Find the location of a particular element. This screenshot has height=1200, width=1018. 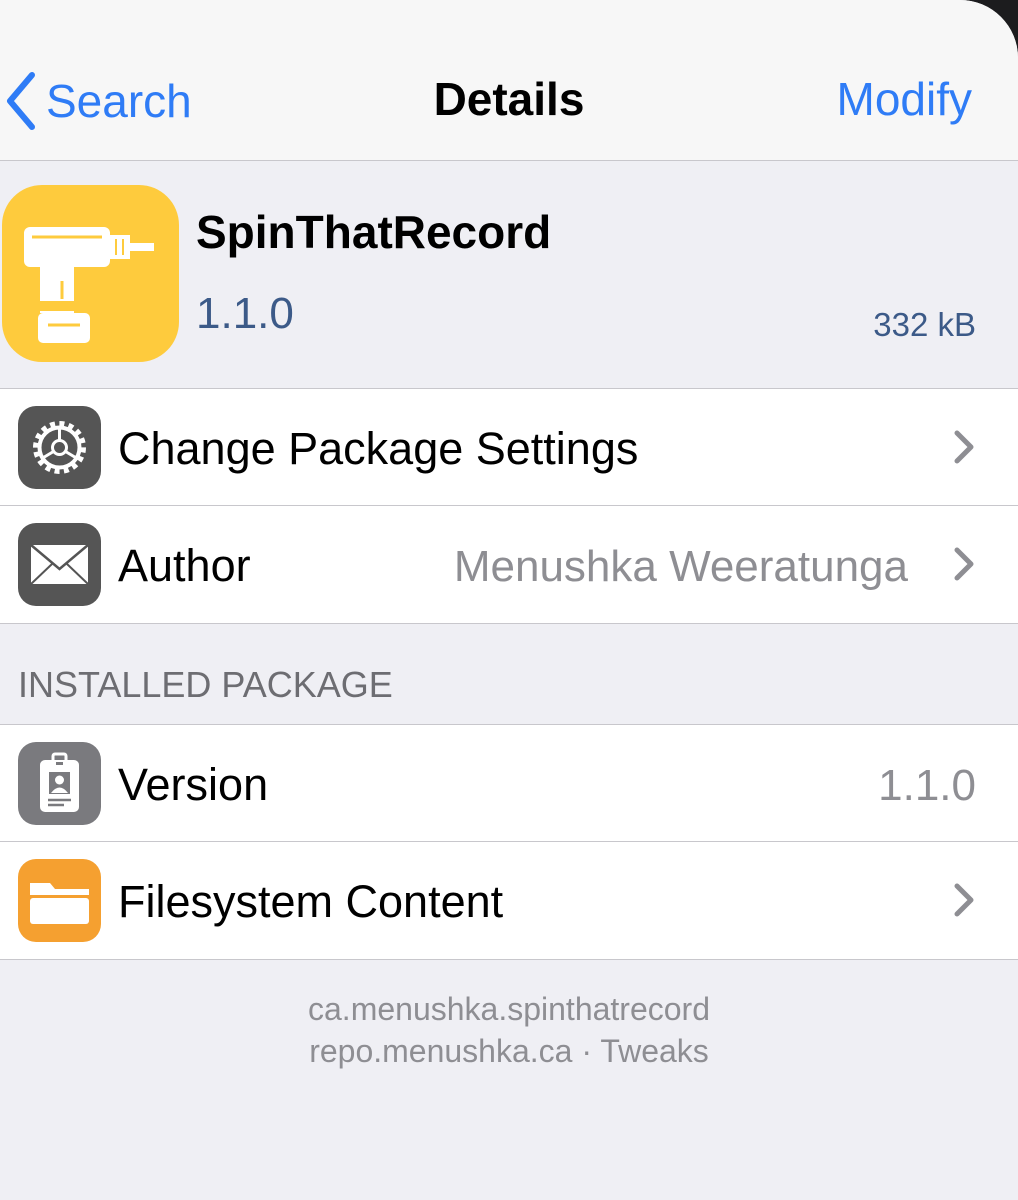

row-label: Filesystem Content is located at coordinates (311, 901).